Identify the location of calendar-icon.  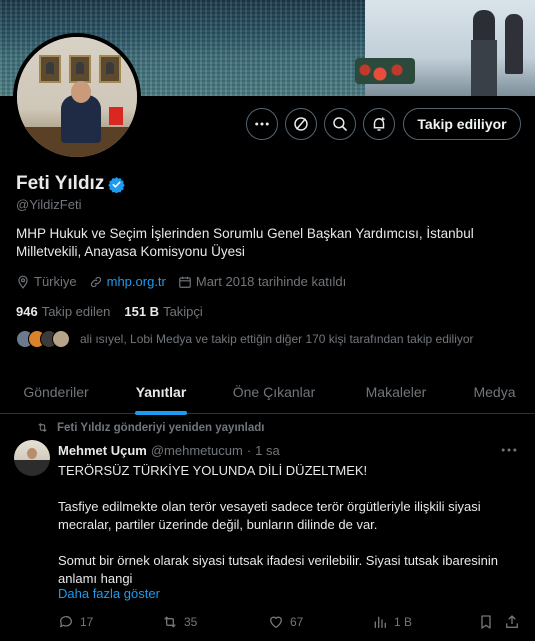
(185, 282).